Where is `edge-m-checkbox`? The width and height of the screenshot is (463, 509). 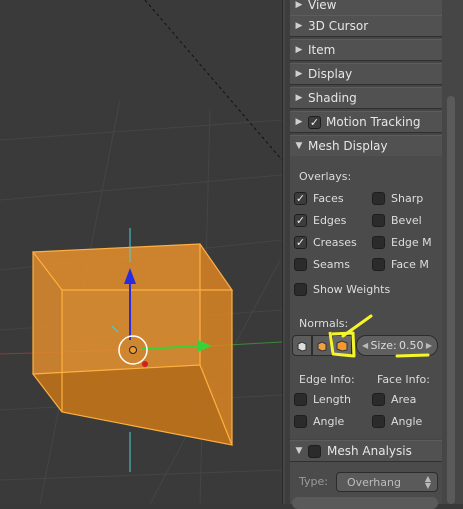
edge-m-checkbox is located at coordinates (378, 242).